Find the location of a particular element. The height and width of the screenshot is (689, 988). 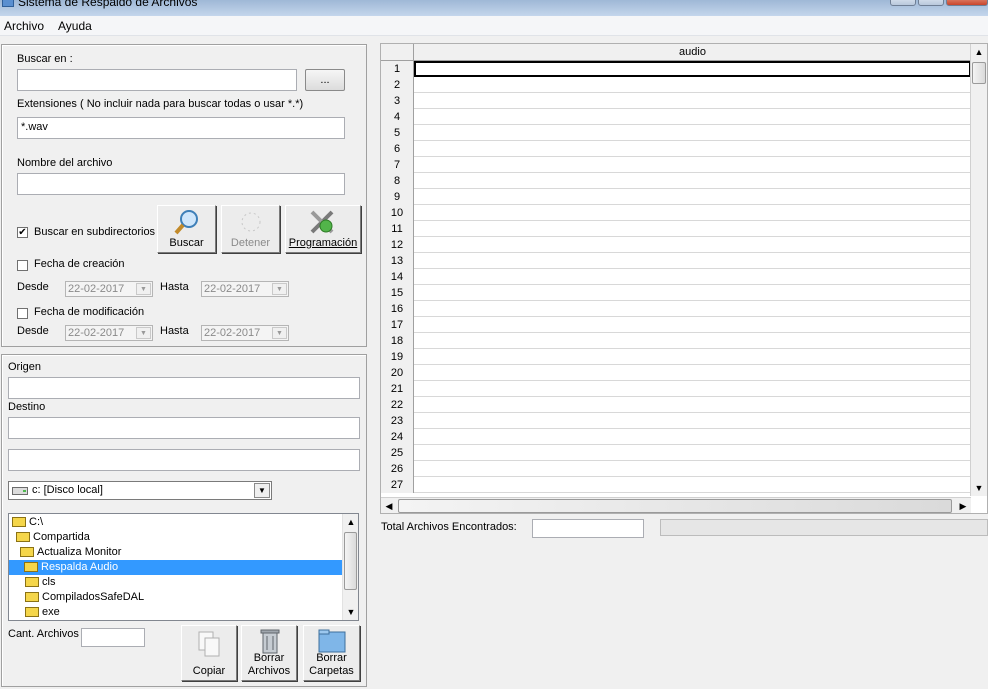

row-number: 1 is located at coordinates (397, 69).